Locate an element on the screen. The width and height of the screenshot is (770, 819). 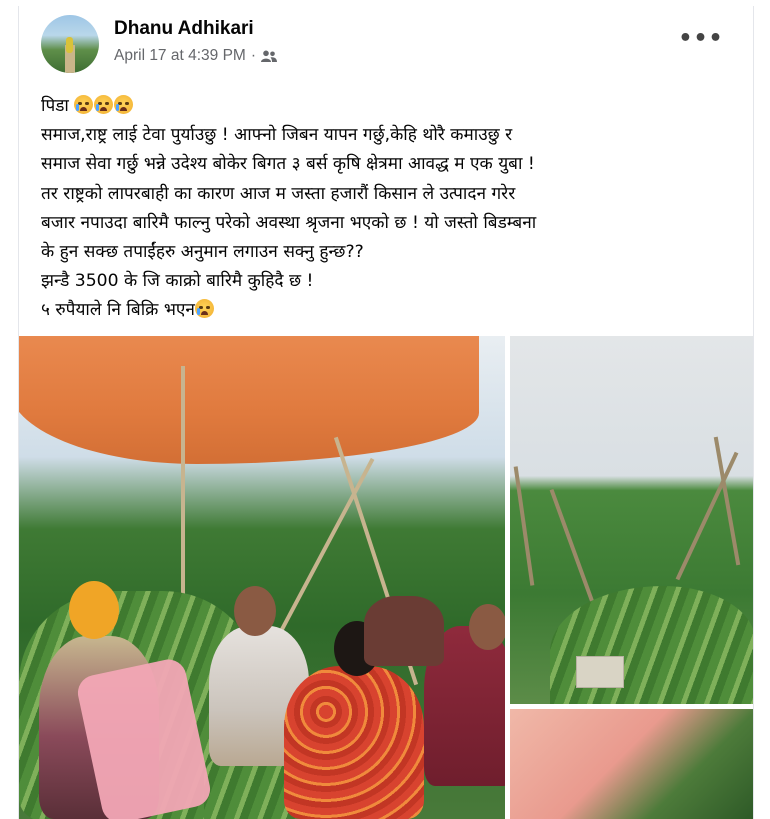
avatar-person is located at coordinates (69, 45).